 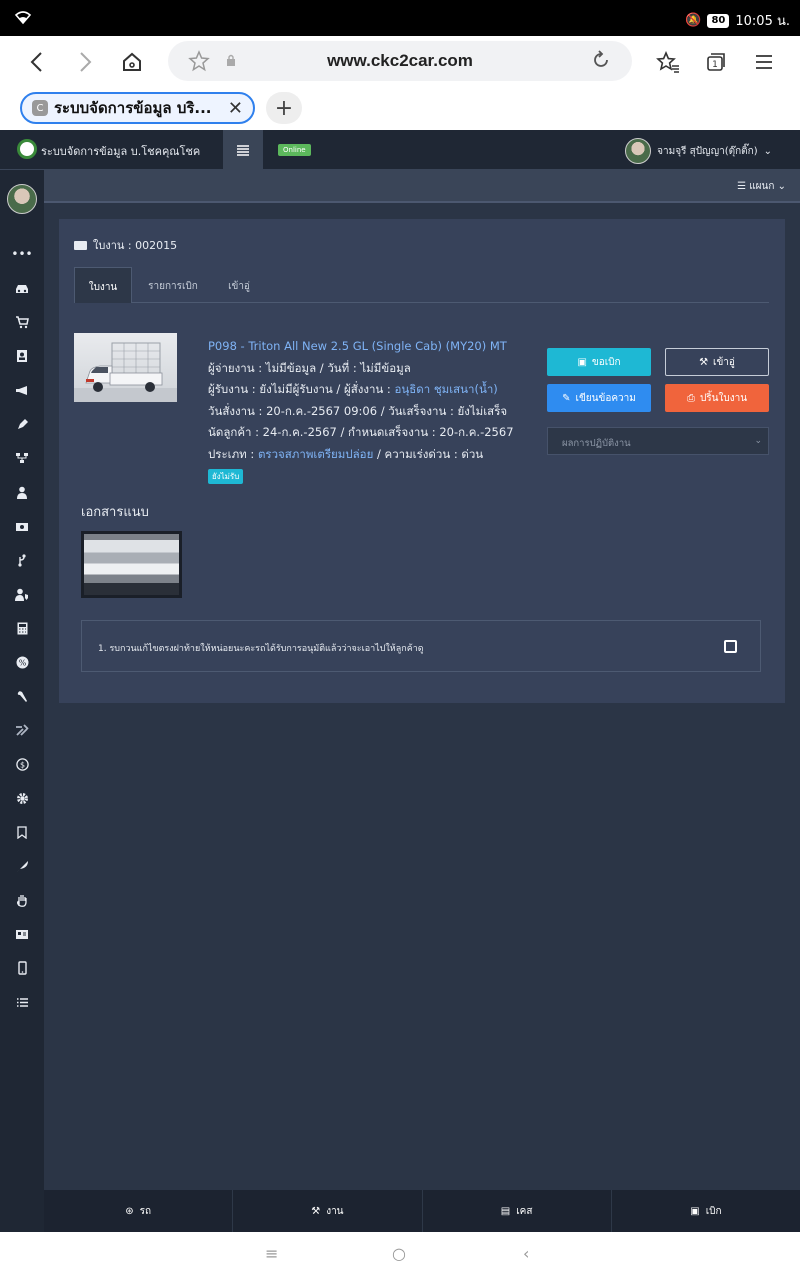 I want to click on info-type-label: ประเภท :, so click(x=233, y=453).